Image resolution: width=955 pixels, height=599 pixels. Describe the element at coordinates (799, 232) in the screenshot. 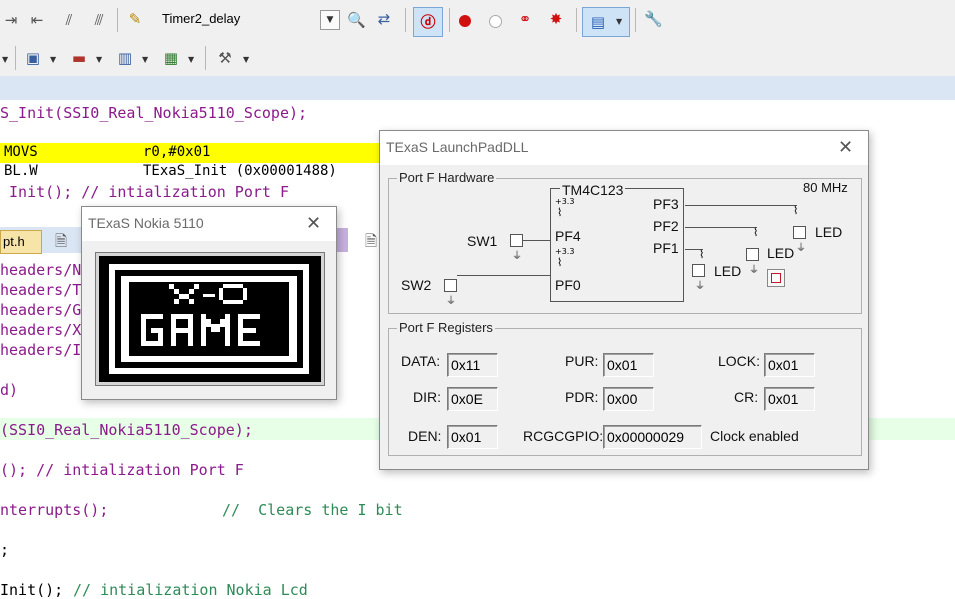

I see `led-pf3` at that location.